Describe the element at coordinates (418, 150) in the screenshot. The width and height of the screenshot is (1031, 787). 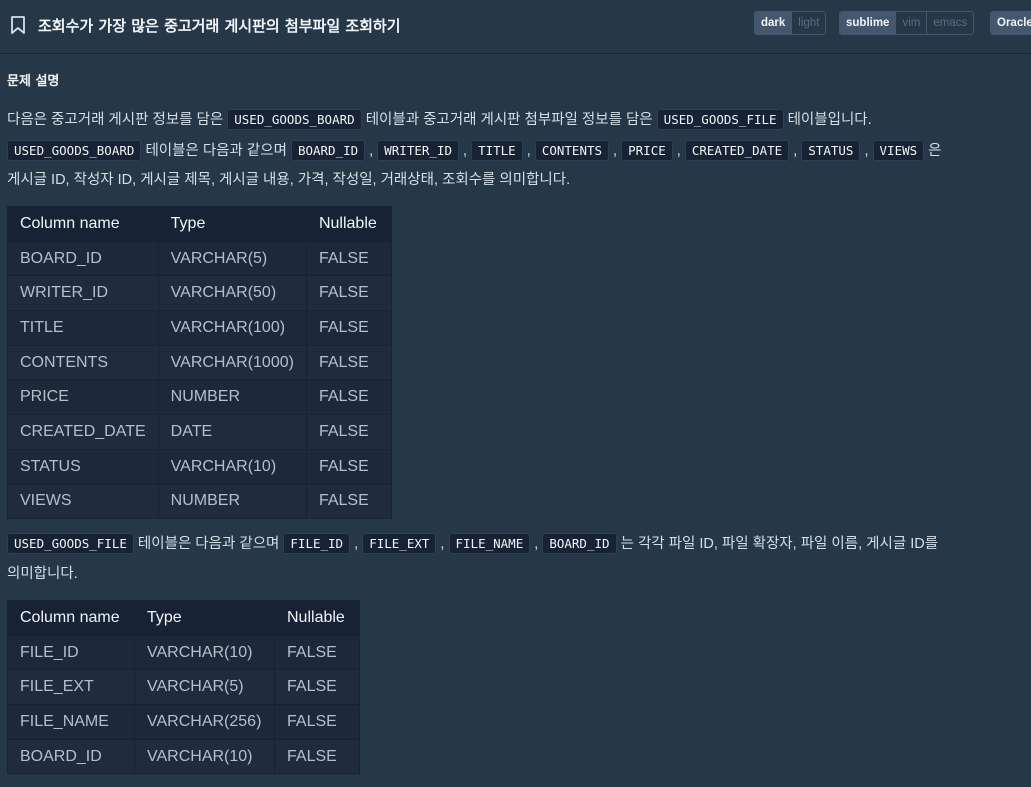
I see `column-name-code: WRITER_ID` at that location.